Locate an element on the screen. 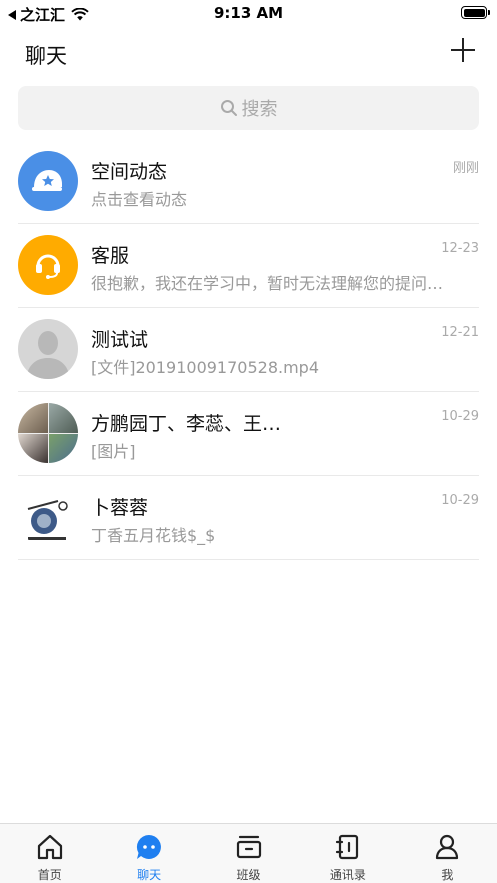 The image size is (497, 883). chat-icon is located at coordinates (149, 846).